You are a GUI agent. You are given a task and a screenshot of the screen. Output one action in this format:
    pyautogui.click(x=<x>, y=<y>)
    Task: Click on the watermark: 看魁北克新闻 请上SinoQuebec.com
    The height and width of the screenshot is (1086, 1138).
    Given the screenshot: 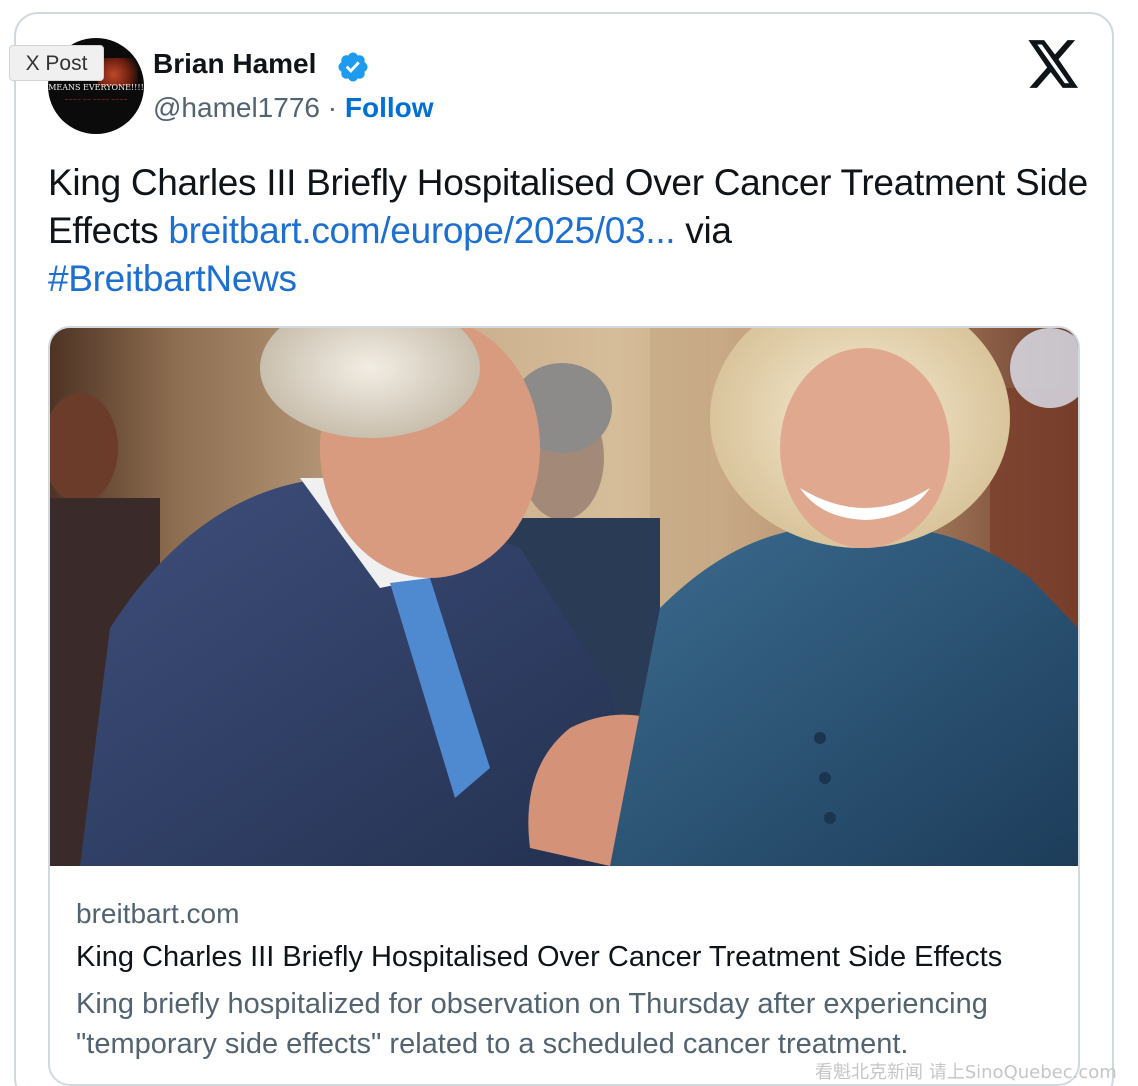 What is the action you would take?
    pyautogui.click(x=966, y=1072)
    